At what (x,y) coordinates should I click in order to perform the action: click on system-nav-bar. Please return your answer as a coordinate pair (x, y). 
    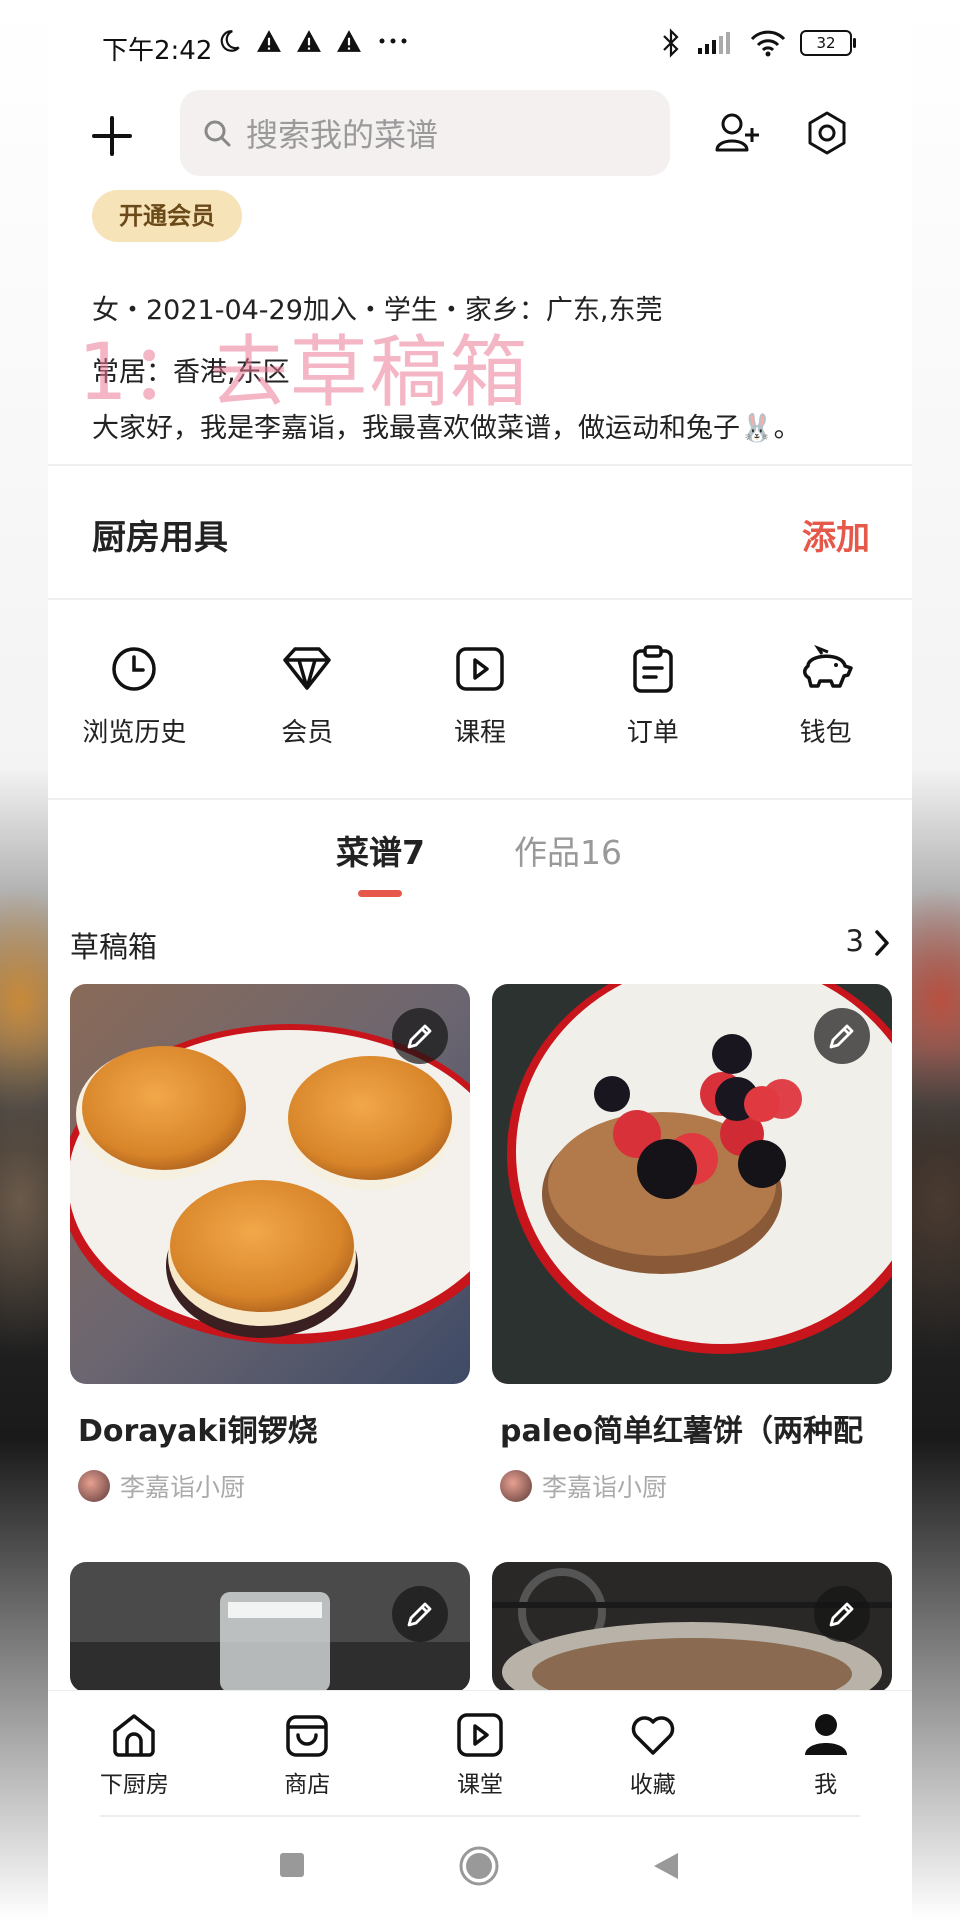
    Looking at the image, I should click on (480, 1867).